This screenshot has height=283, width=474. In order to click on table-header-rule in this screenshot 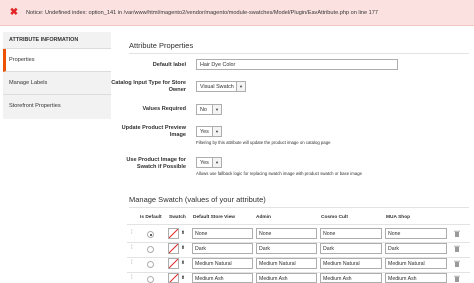, I will do `click(298, 224)`.